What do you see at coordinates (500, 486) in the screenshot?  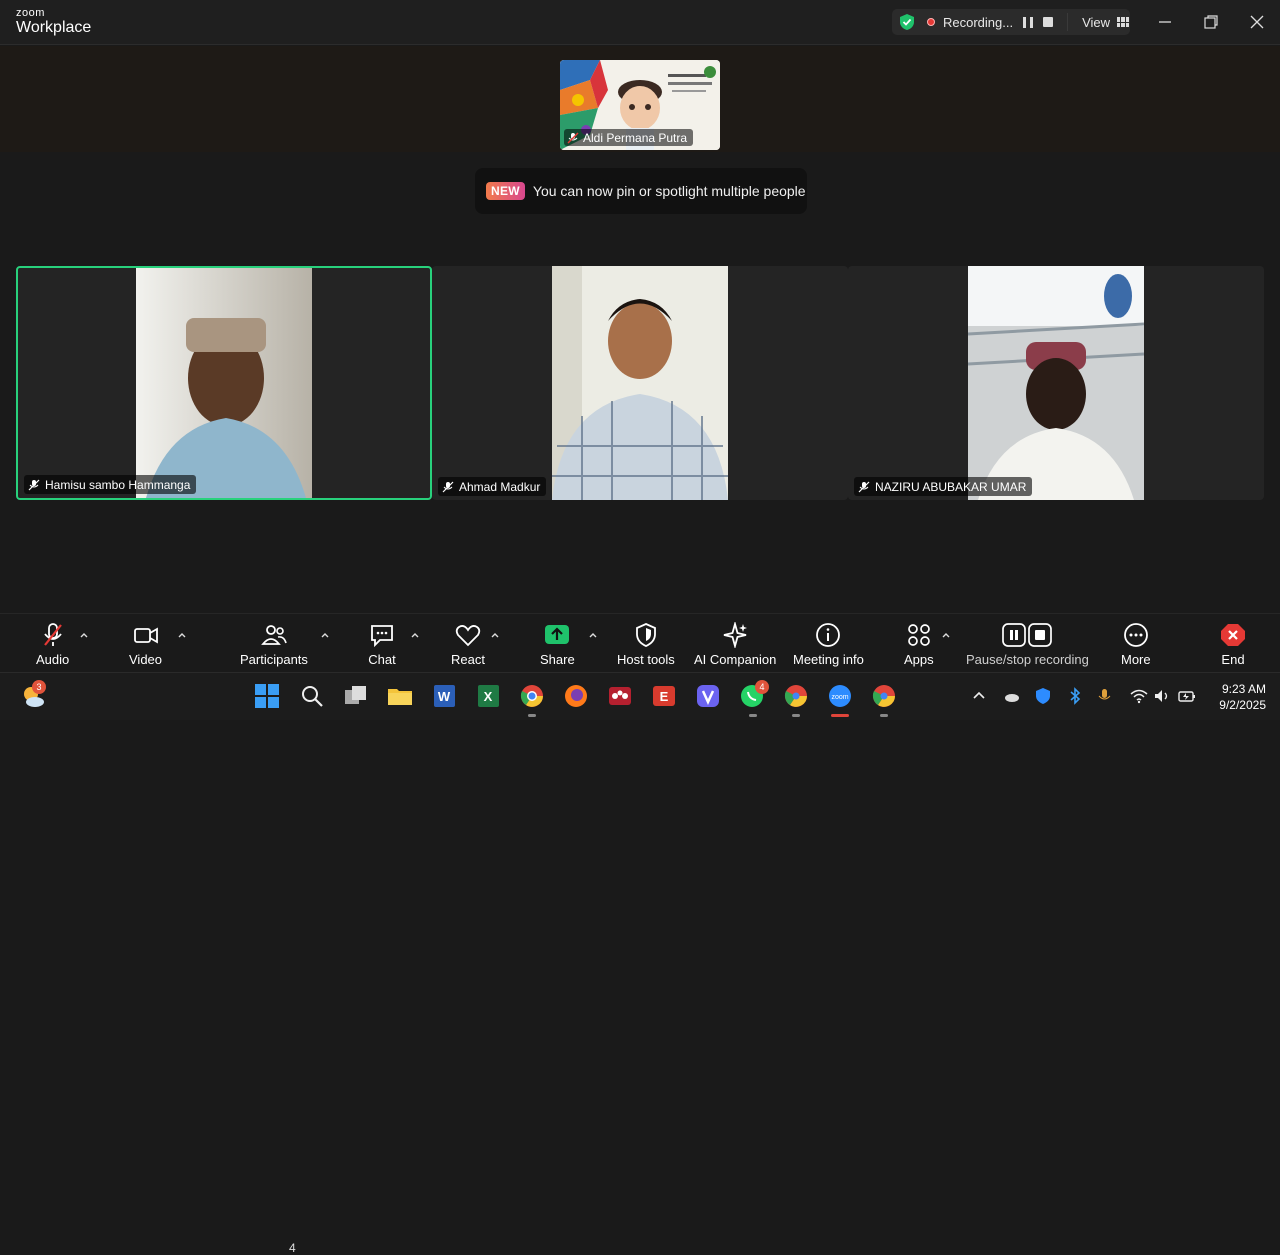 I see `participant-name: Ahmad Madkur` at bounding box center [500, 486].